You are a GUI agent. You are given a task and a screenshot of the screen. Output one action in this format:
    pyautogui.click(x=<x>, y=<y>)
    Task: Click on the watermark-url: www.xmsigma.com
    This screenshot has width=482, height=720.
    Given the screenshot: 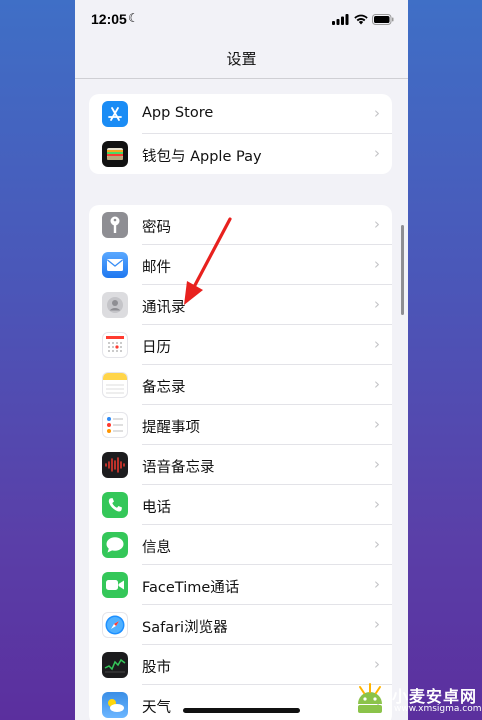 What is the action you would take?
    pyautogui.click(x=438, y=709)
    